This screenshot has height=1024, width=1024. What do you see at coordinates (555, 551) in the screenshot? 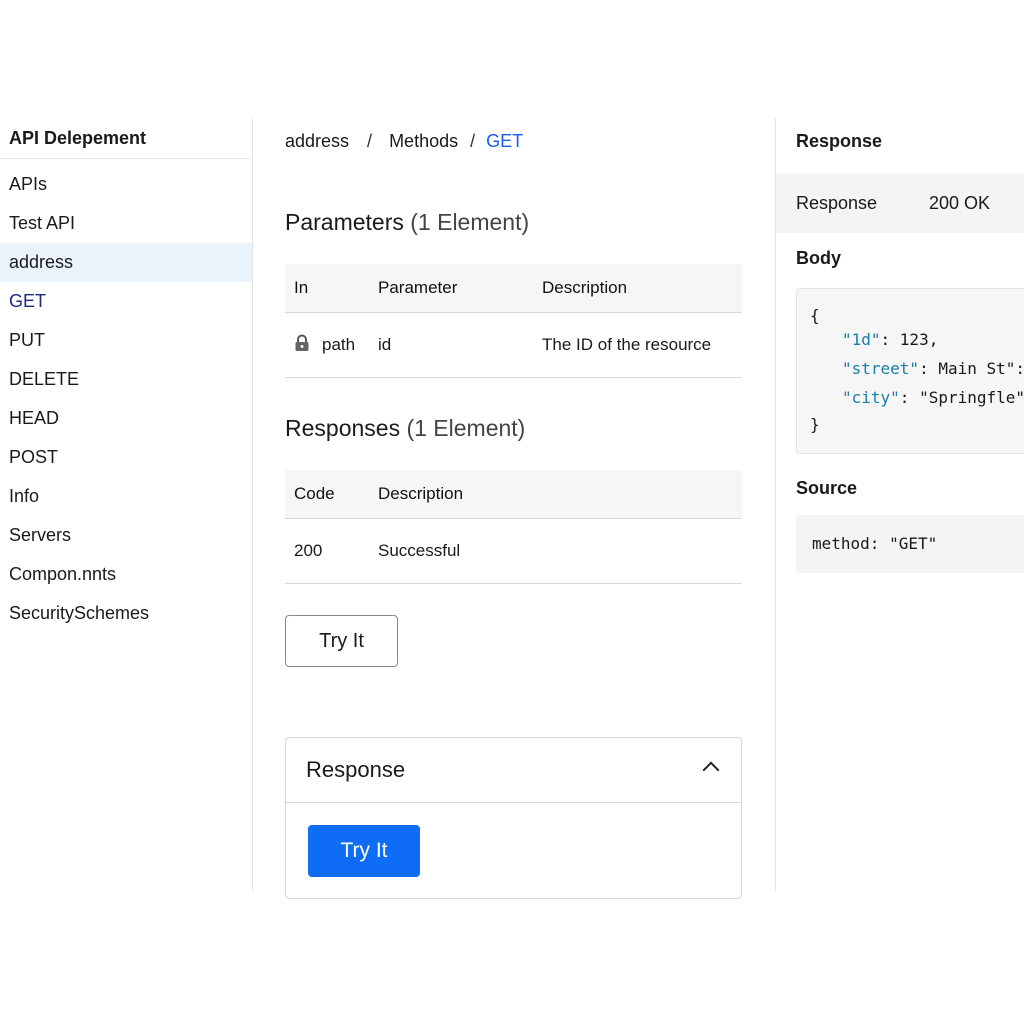
I see `response-description-cell: Successful` at bounding box center [555, 551].